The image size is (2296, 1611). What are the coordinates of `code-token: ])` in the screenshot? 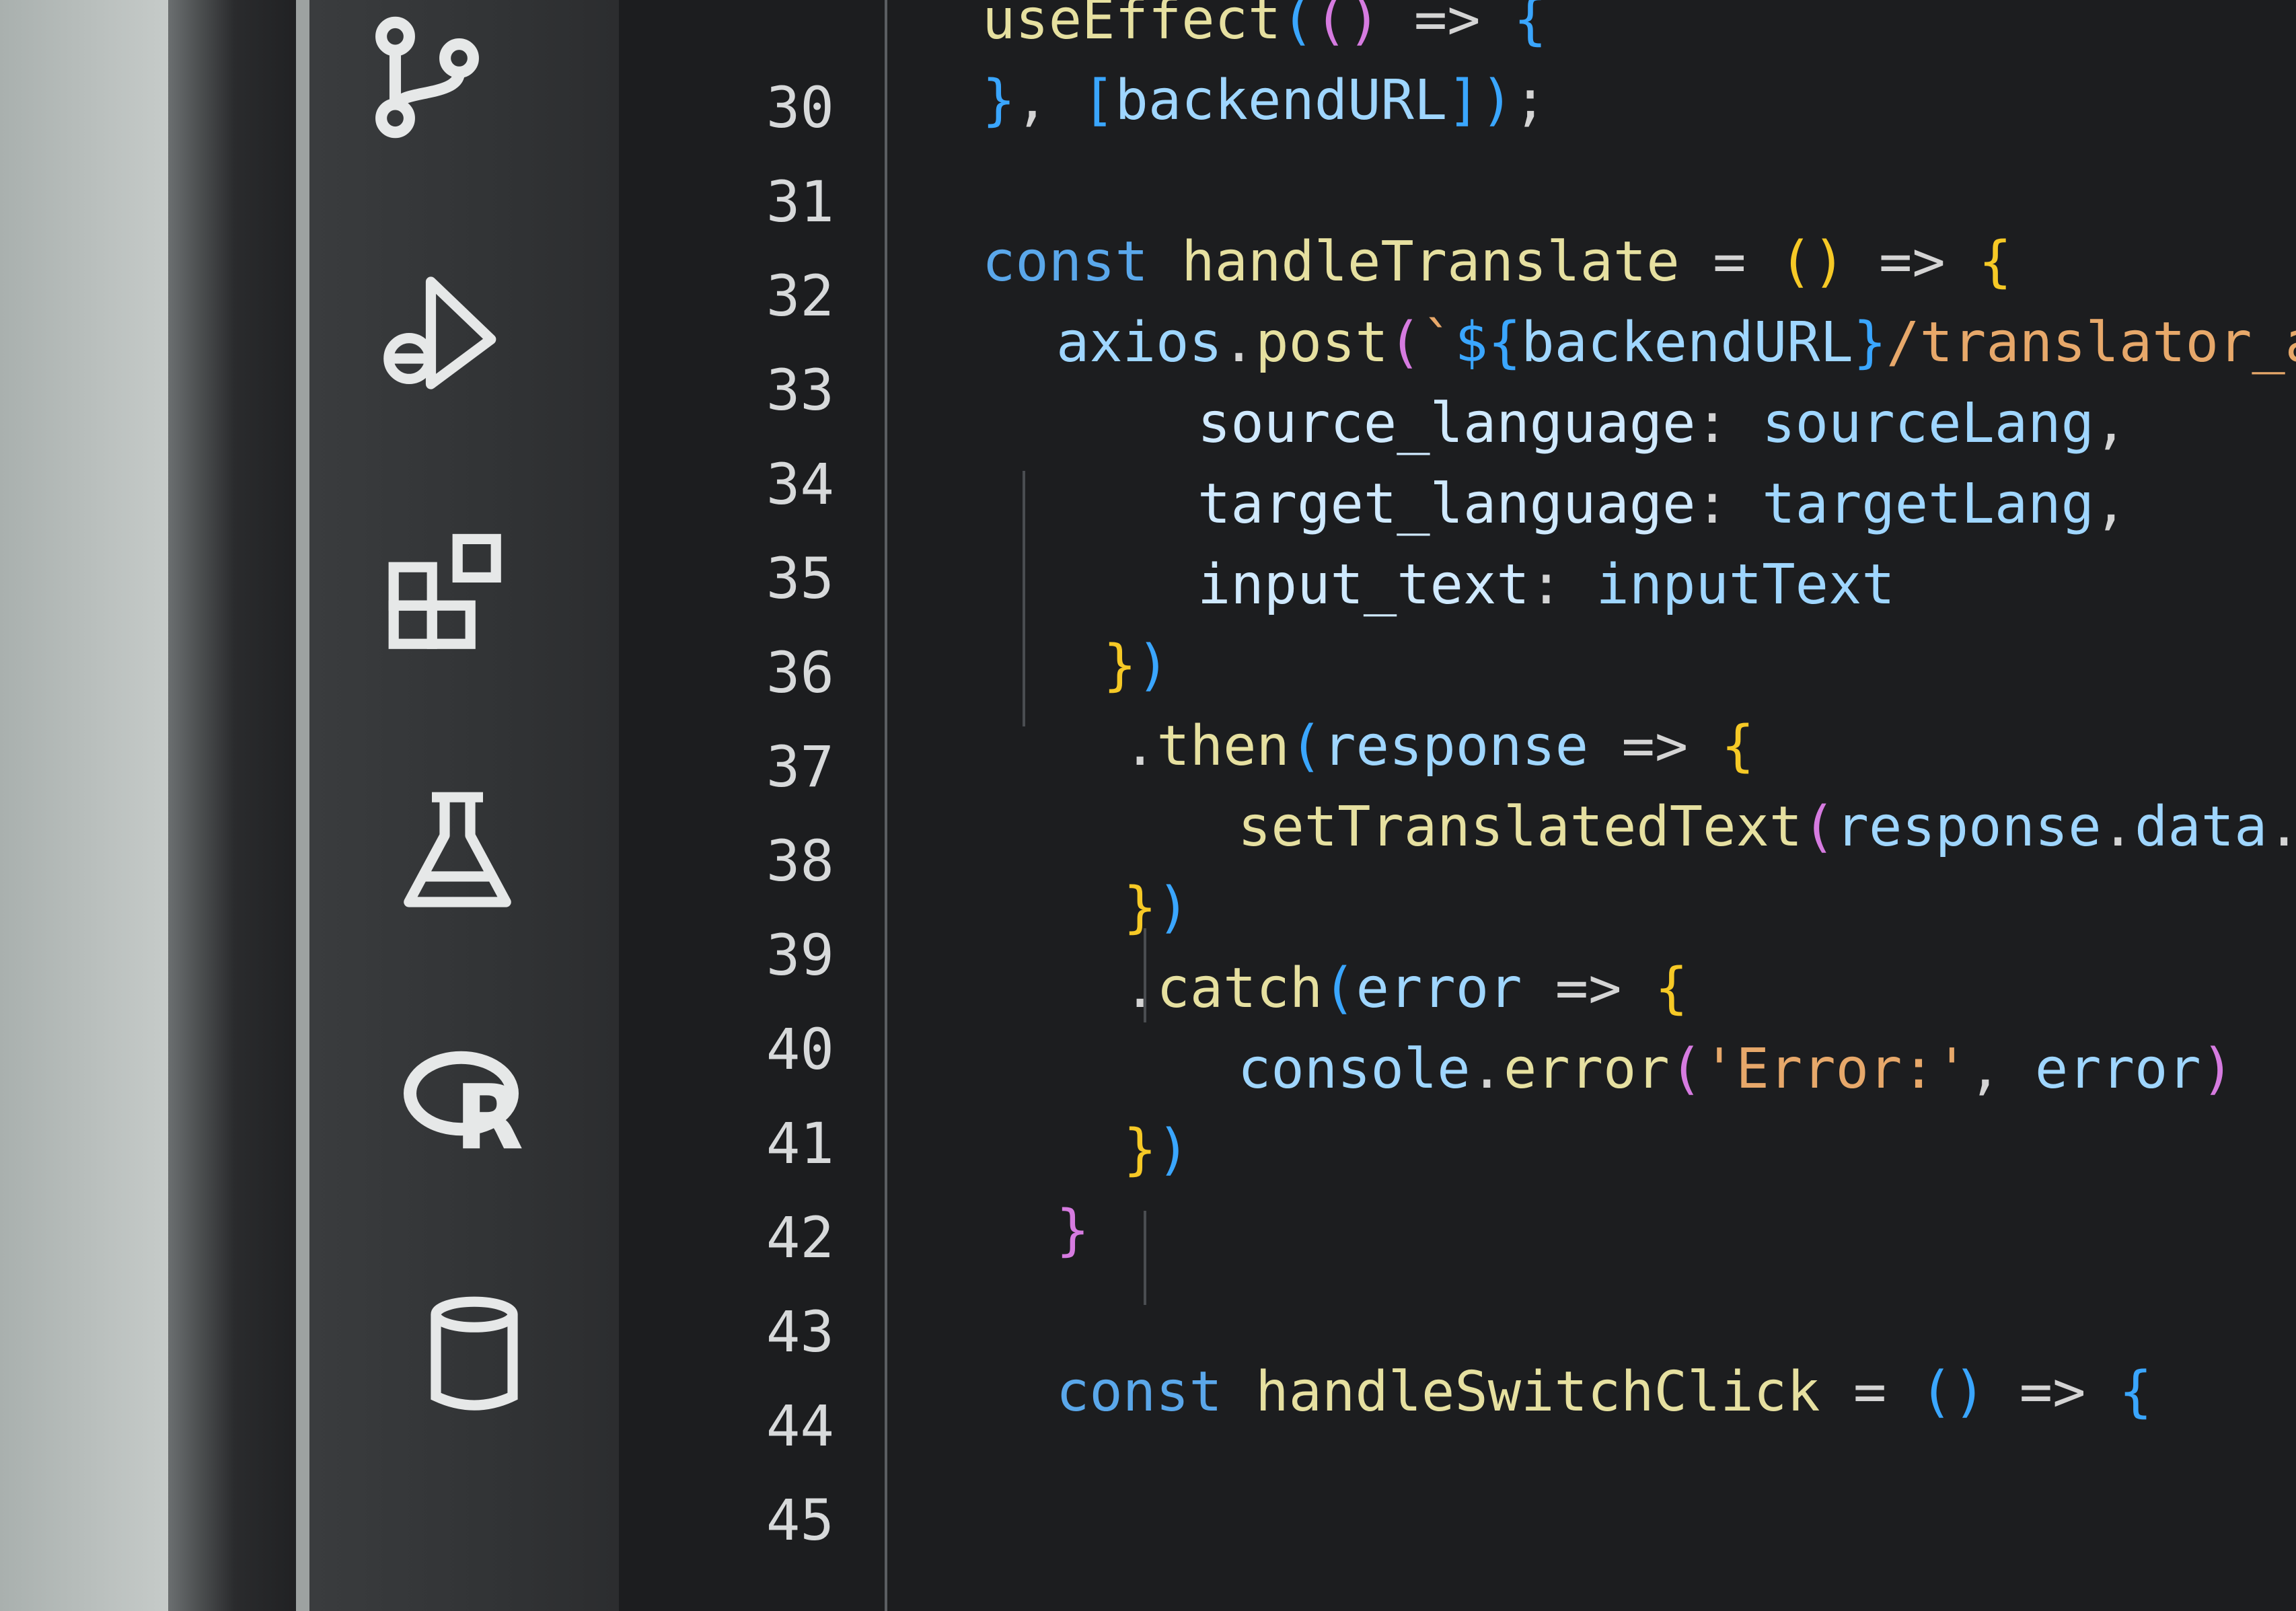 It's located at (1480, 101).